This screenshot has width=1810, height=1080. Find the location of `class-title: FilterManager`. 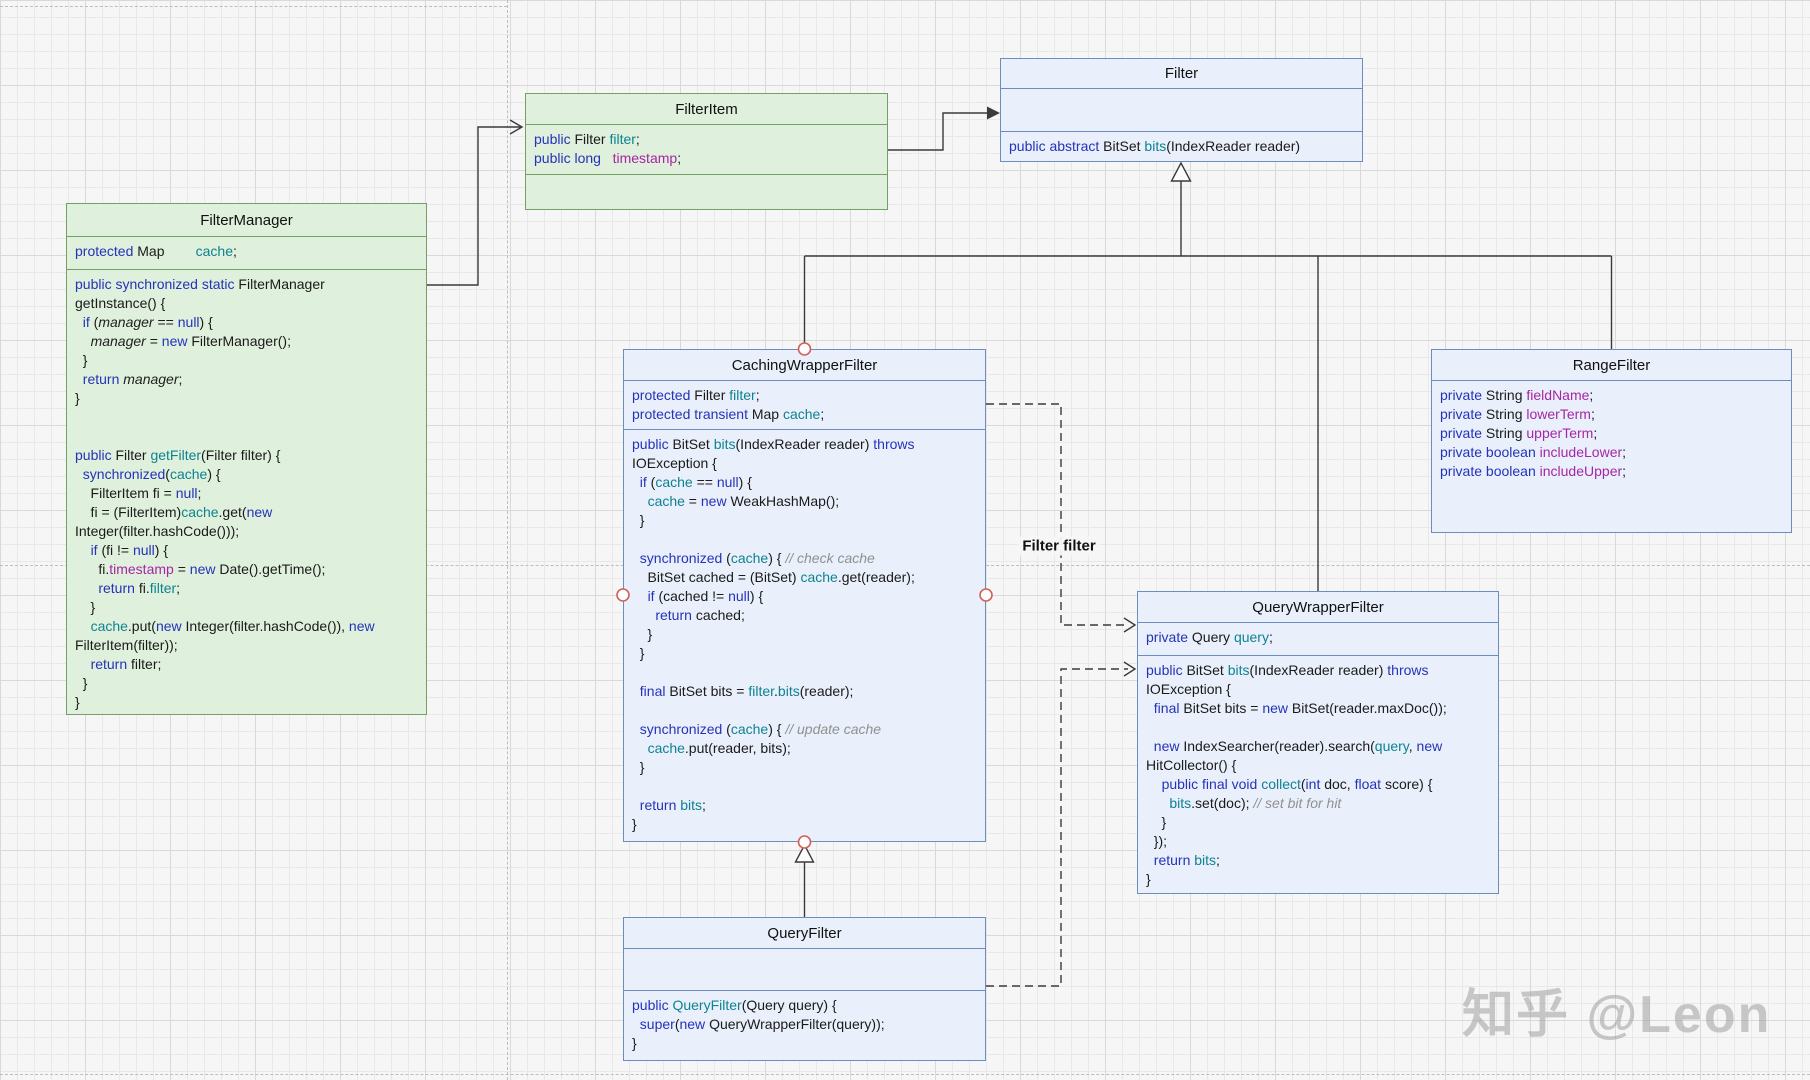

class-title: FilterManager is located at coordinates (246, 220).